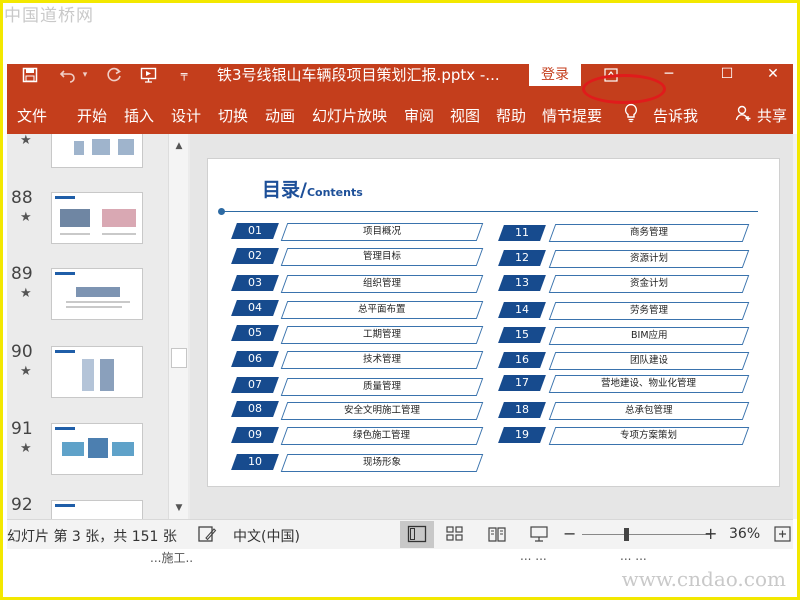 Image resolution: width=800 pixels, height=600 pixels. Describe the element at coordinates (522, 233) in the screenshot. I see `toc-number: 11` at that location.